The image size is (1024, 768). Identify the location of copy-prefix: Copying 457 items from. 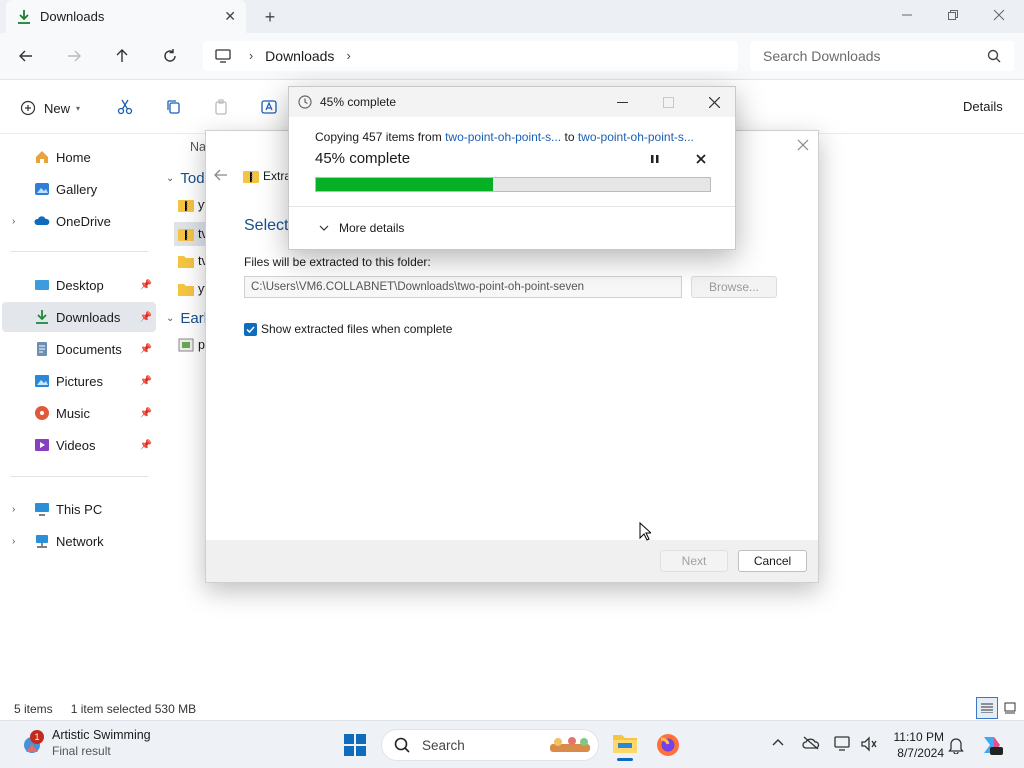
(378, 137).